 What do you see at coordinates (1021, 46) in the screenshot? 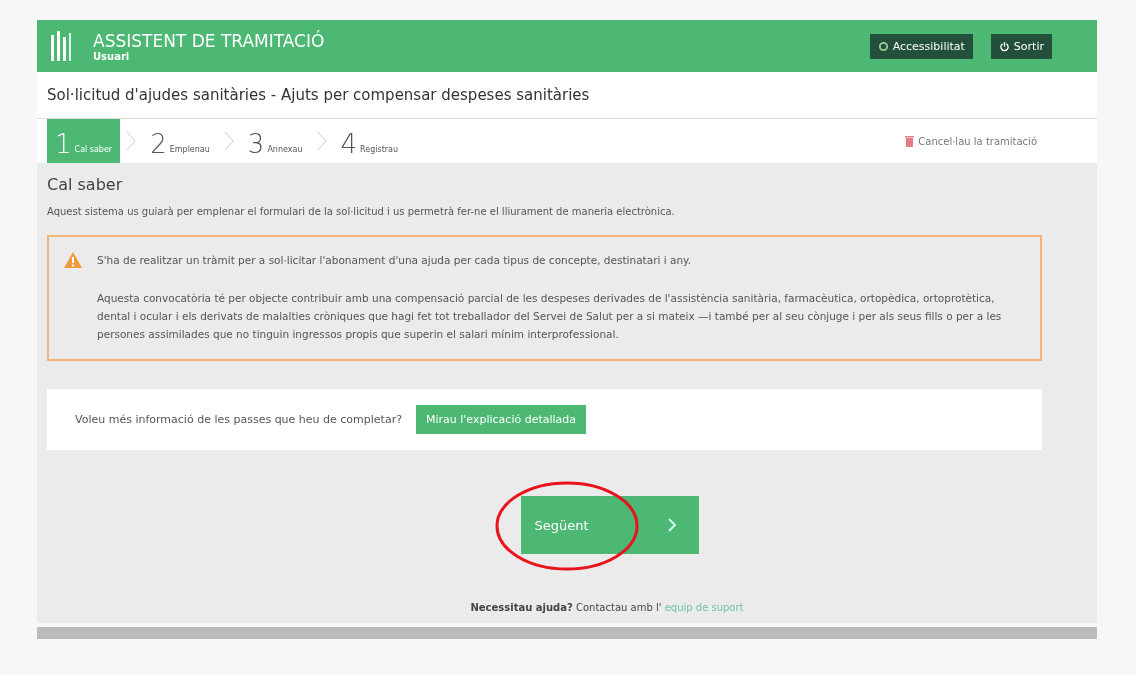
I see `exit-button: Sortir` at bounding box center [1021, 46].